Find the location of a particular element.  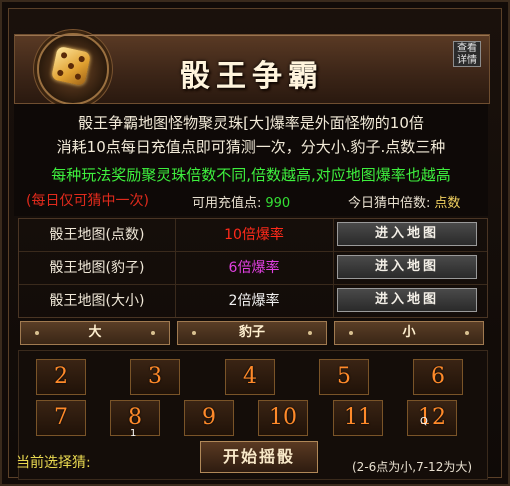

map-row-triple: 骰王地图(豹子) 6倍爆率 进入地图 is located at coordinates (253, 268).